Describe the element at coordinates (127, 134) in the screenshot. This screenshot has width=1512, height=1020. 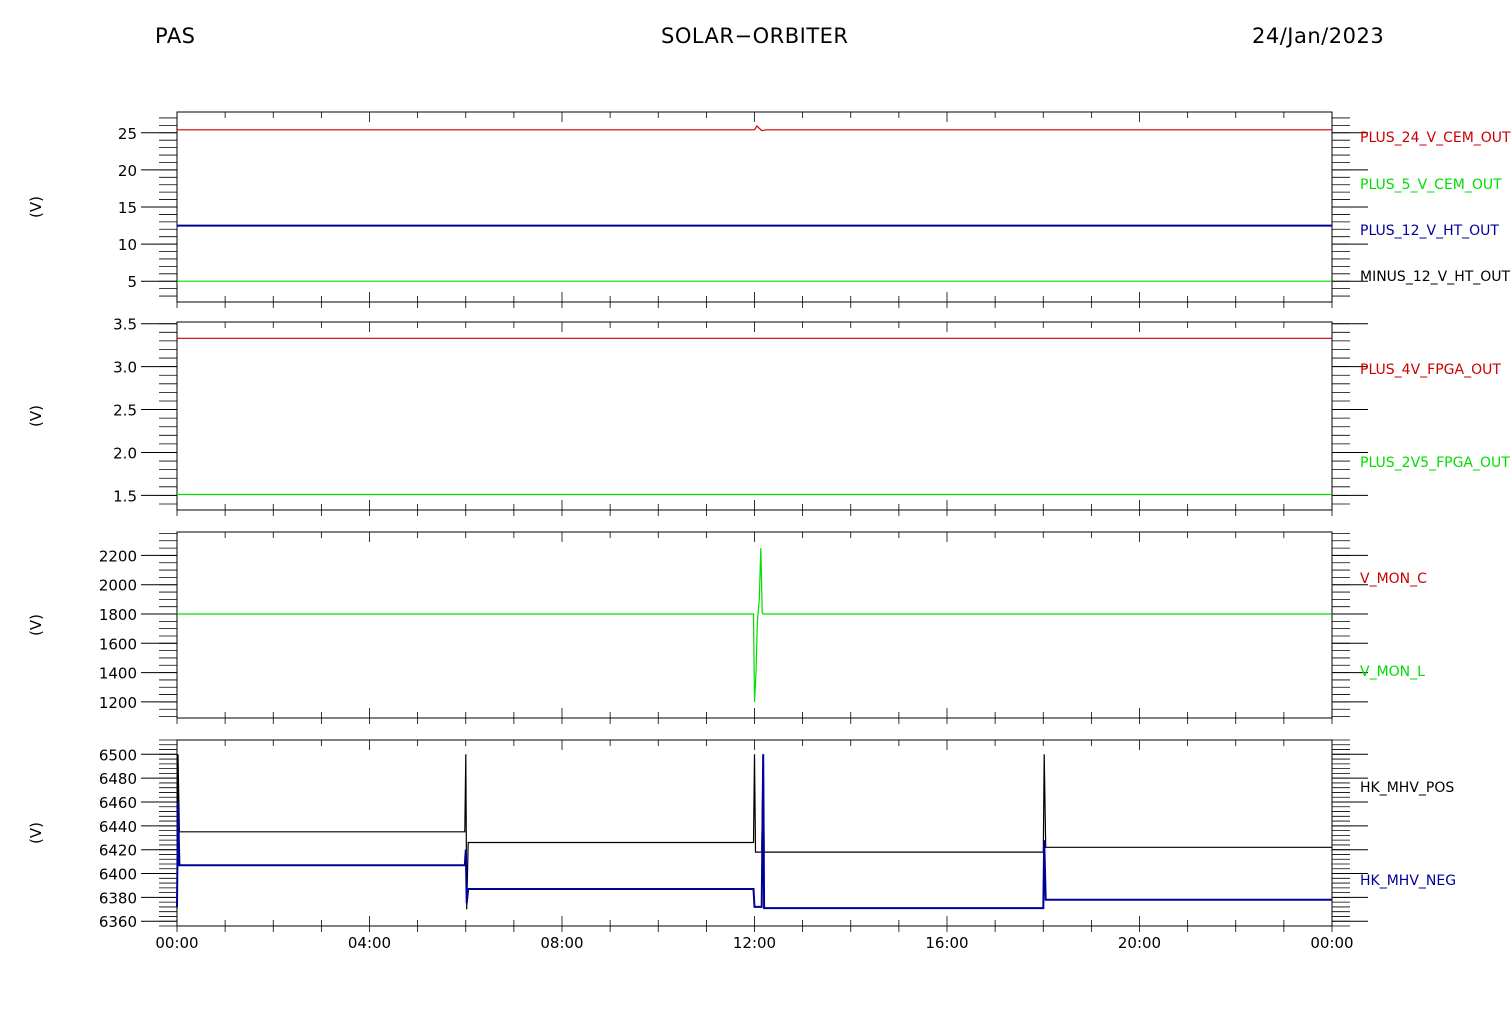
I see `y-tick-label: 25` at that location.